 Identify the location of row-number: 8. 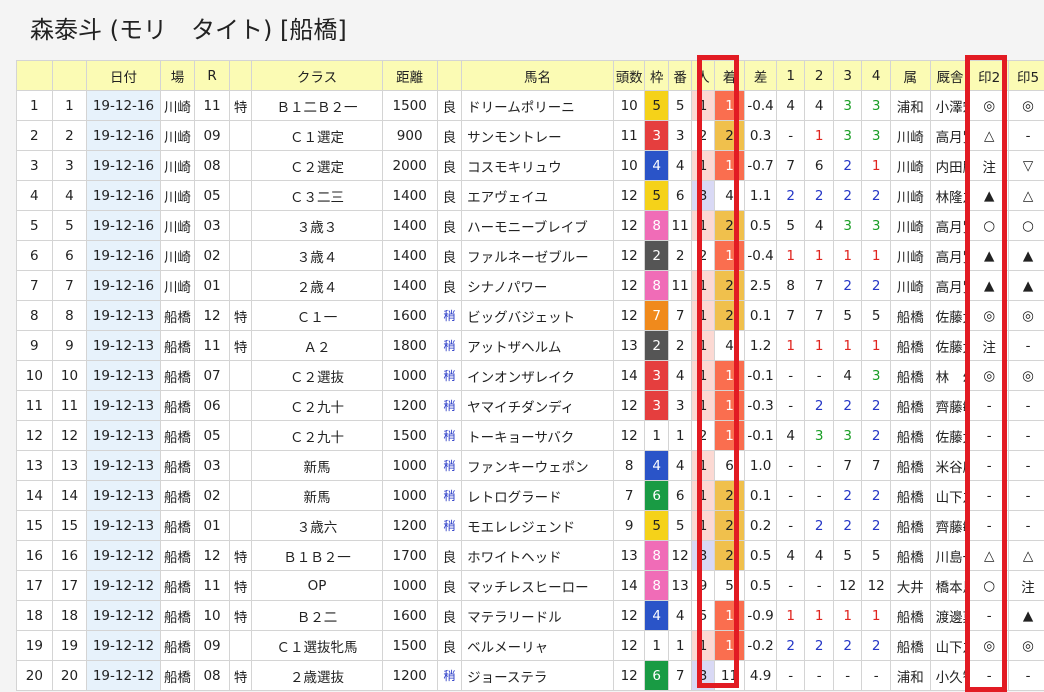
(34, 315).